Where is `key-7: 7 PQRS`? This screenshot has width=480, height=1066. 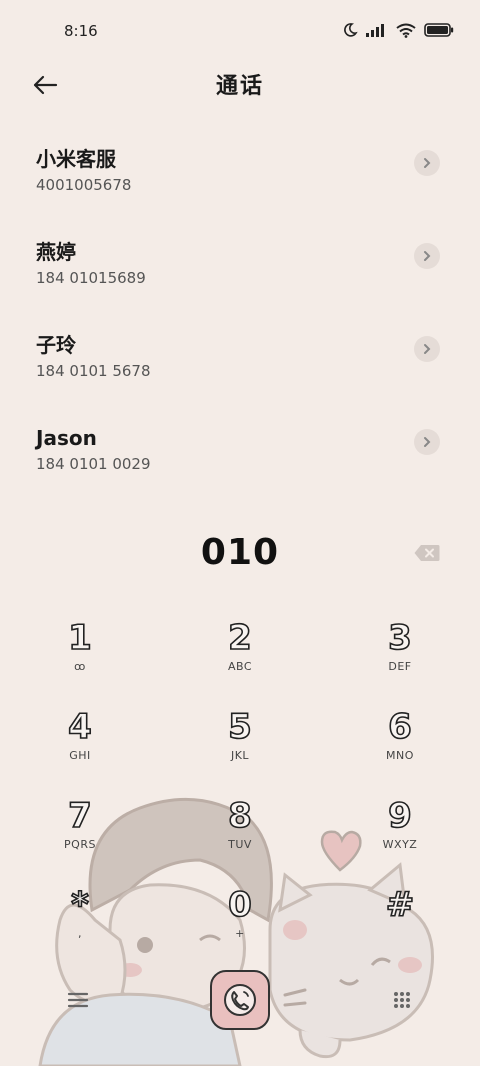
key-7: 7 PQRS is located at coordinates (80, 835).